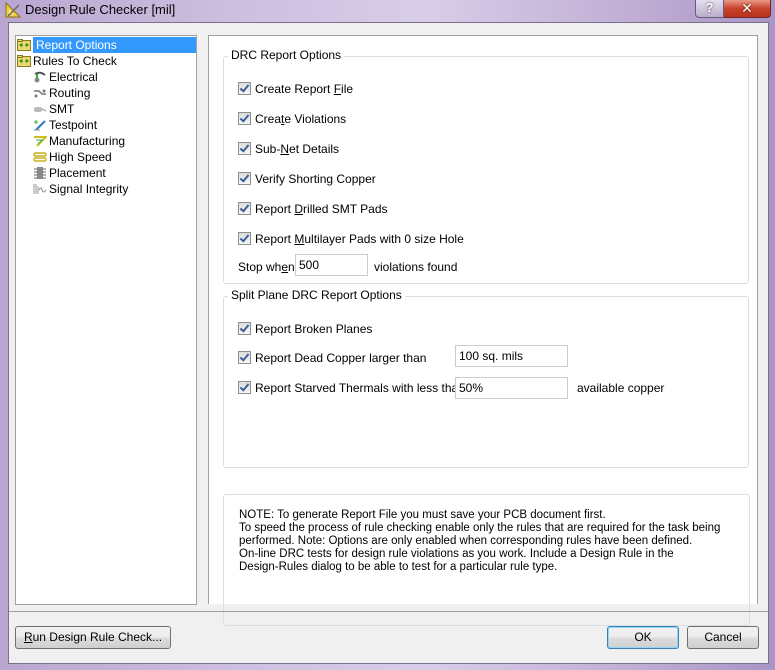 This screenshot has height=670, width=775. What do you see at coordinates (288, 149) in the screenshot?
I see `sub-net-details-checkbox: Sub-Net Details` at bounding box center [288, 149].